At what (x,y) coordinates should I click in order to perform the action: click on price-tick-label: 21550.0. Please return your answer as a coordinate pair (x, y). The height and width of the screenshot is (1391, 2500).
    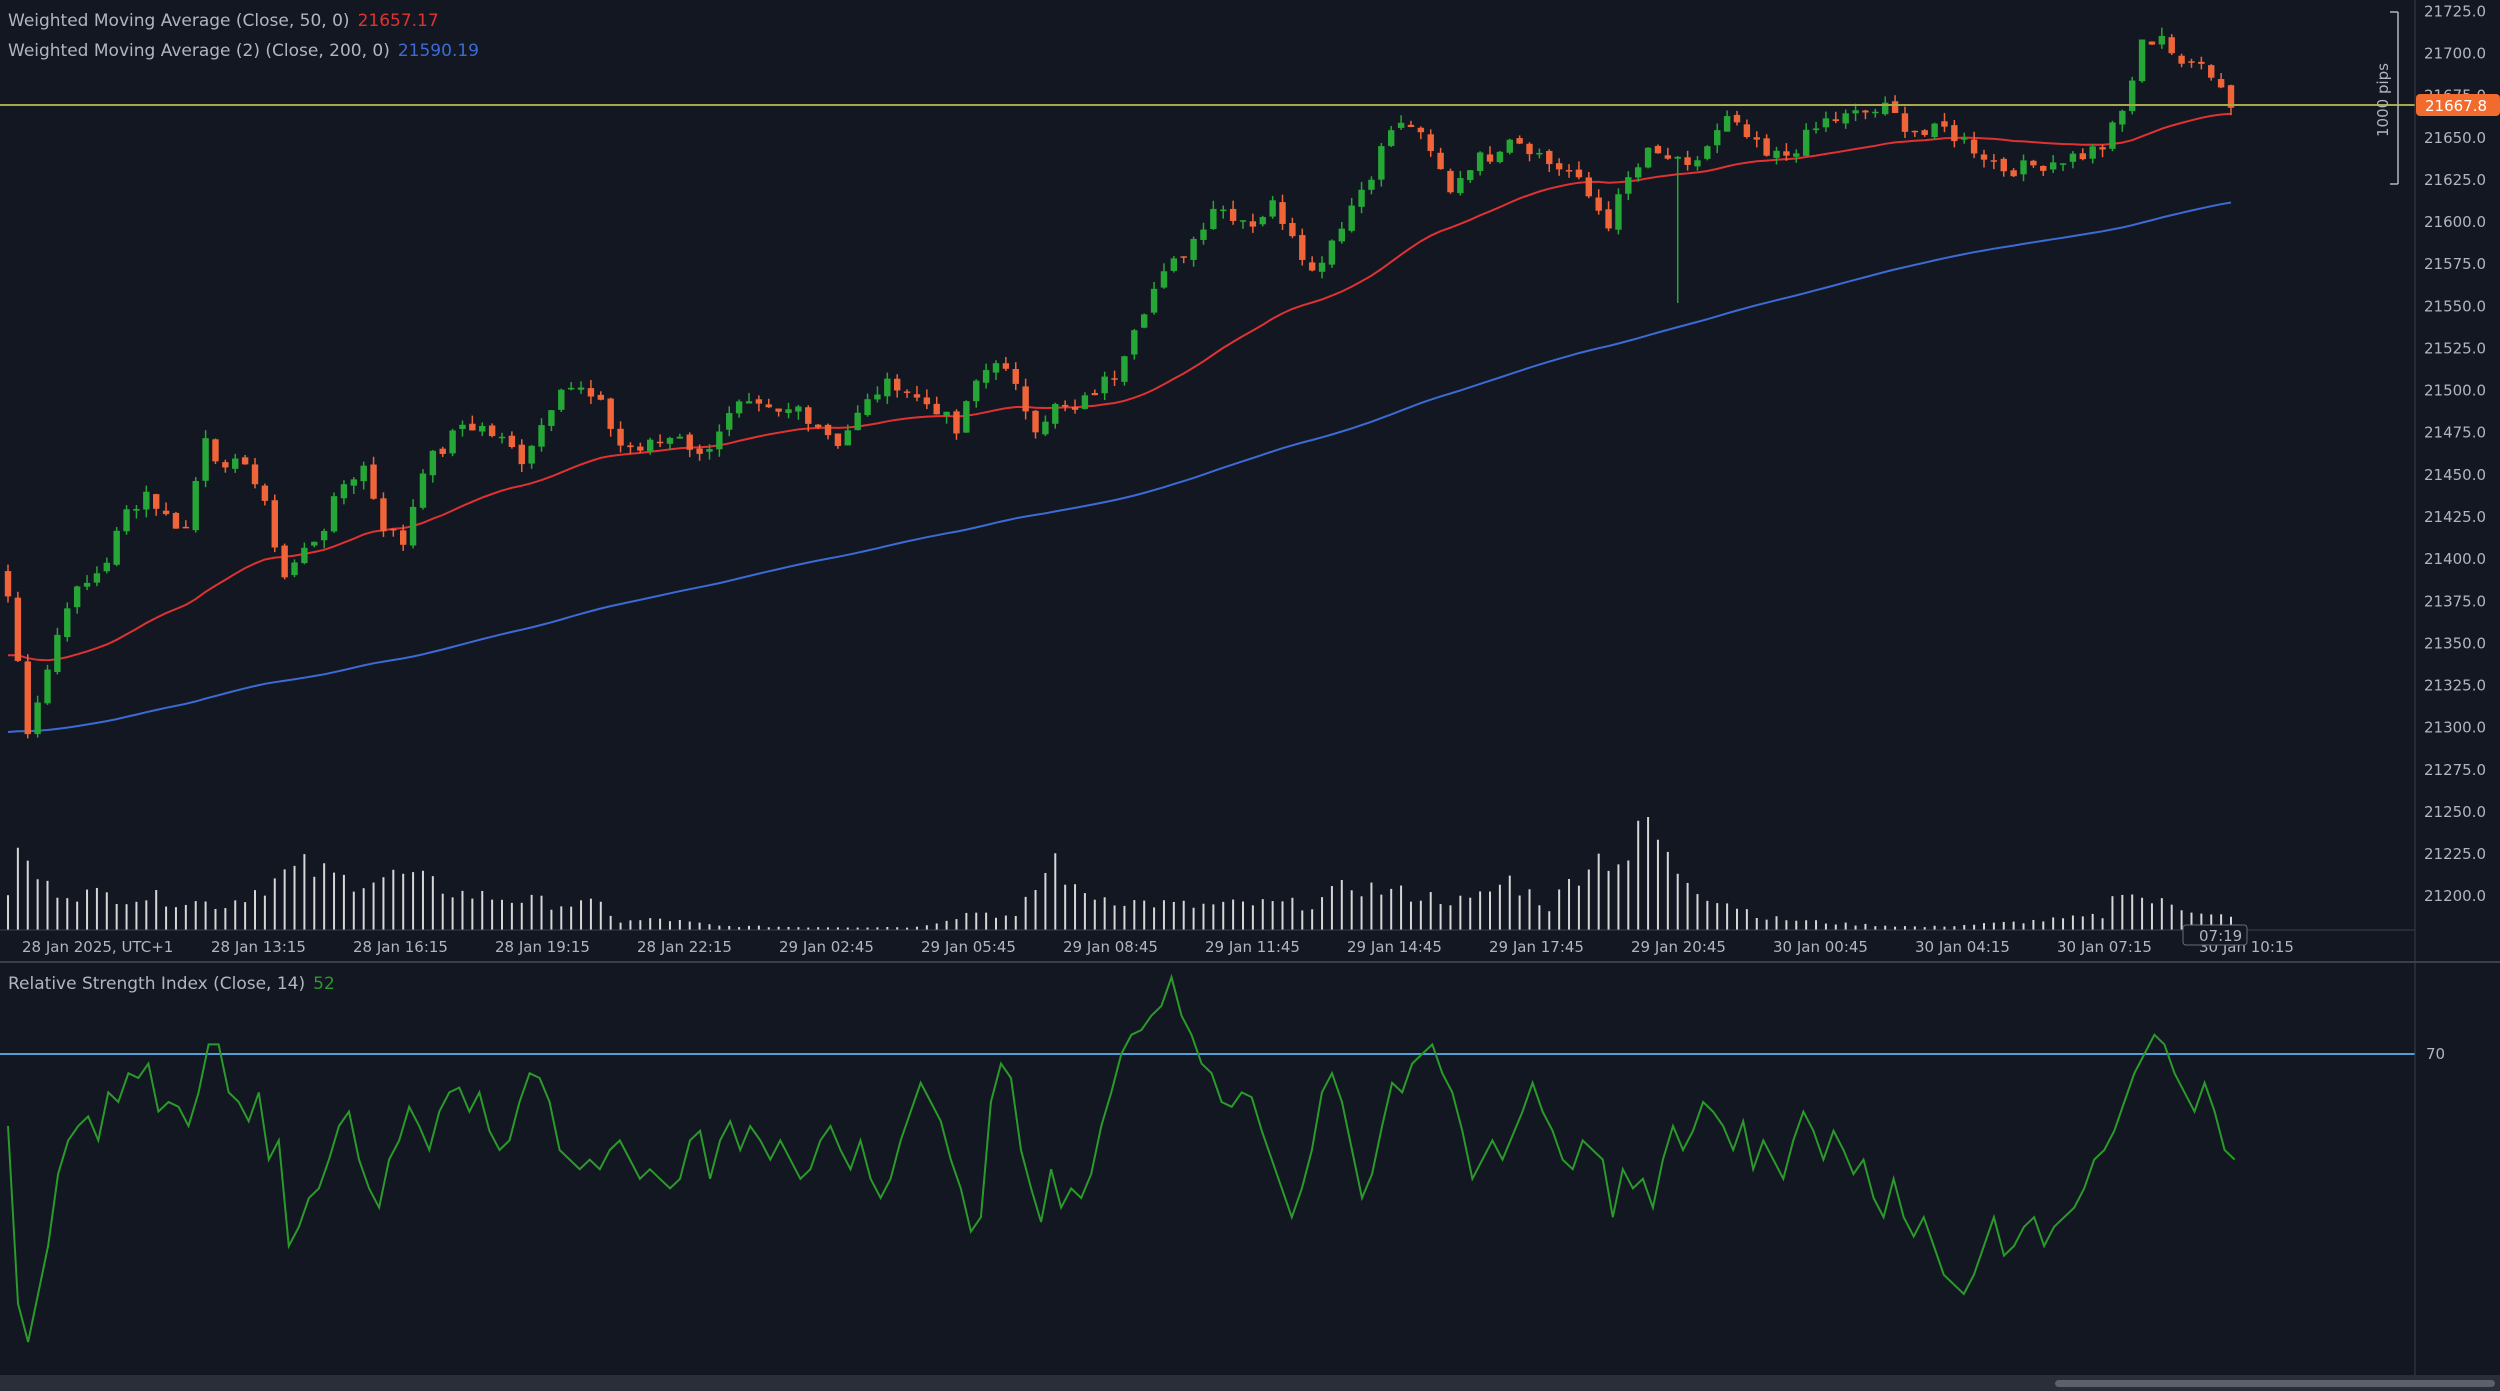
    Looking at the image, I should click on (2455, 306).